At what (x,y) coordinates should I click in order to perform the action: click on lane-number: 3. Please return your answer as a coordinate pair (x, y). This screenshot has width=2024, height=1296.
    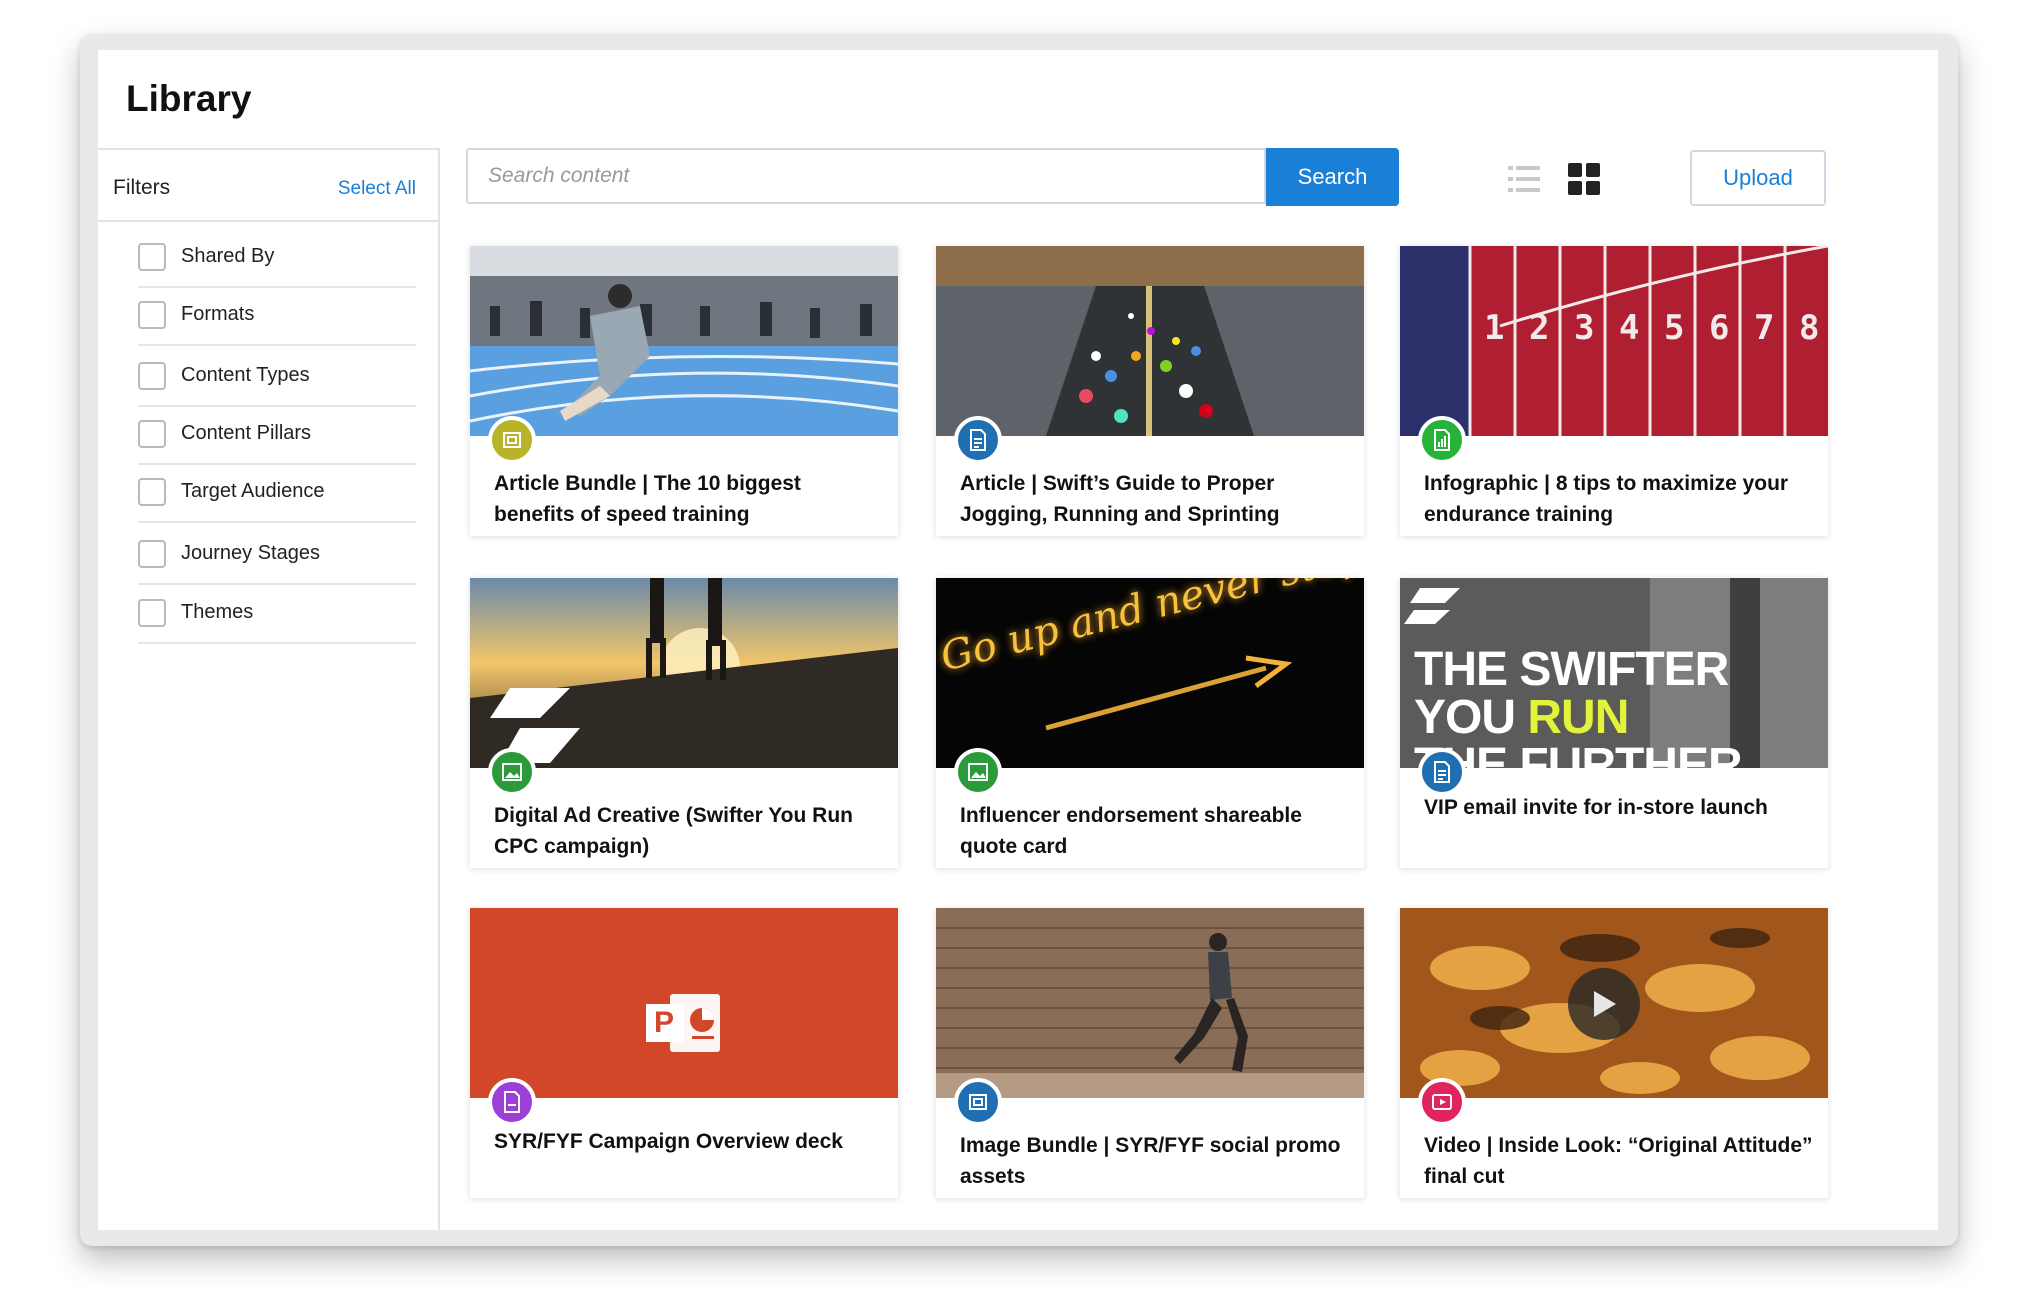
    Looking at the image, I should click on (1584, 328).